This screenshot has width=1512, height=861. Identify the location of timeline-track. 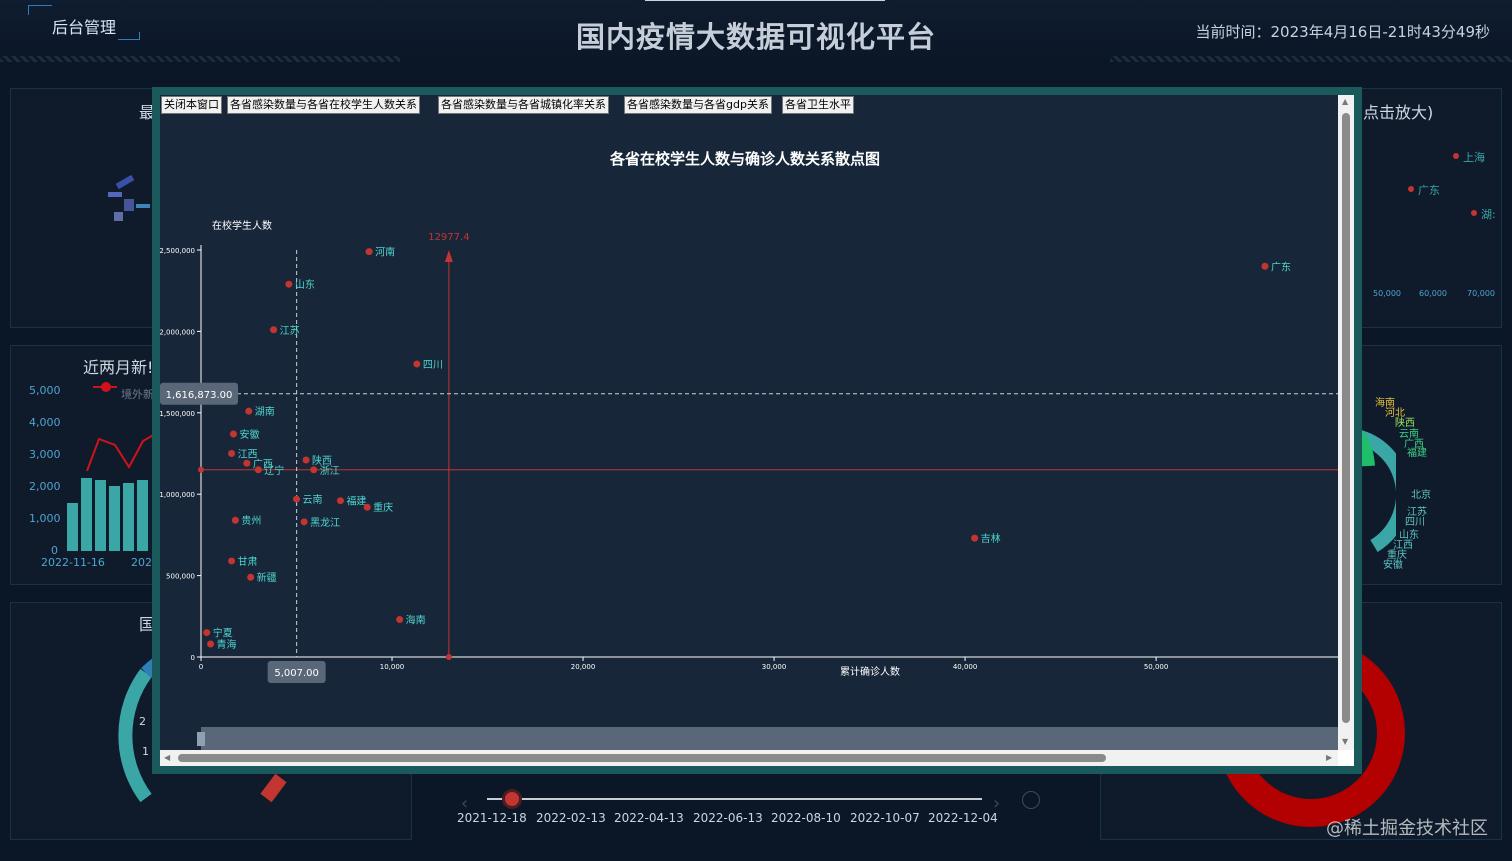
(734, 799).